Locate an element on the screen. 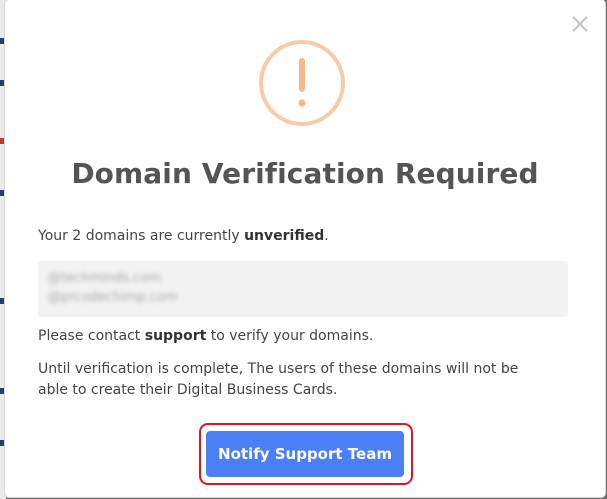 The height and width of the screenshot is (499, 607). exclamation-circle-icon is located at coordinates (302, 83).